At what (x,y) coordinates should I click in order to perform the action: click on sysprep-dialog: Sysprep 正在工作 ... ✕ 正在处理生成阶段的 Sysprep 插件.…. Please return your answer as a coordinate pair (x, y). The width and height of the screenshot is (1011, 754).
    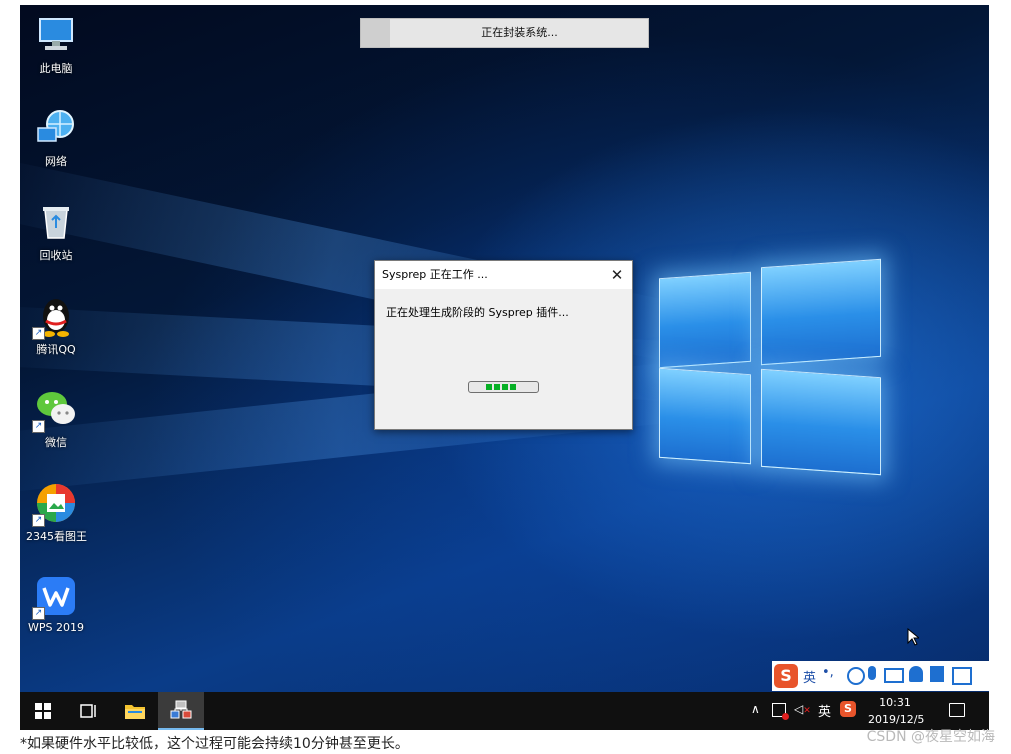
    Looking at the image, I should click on (503, 345).